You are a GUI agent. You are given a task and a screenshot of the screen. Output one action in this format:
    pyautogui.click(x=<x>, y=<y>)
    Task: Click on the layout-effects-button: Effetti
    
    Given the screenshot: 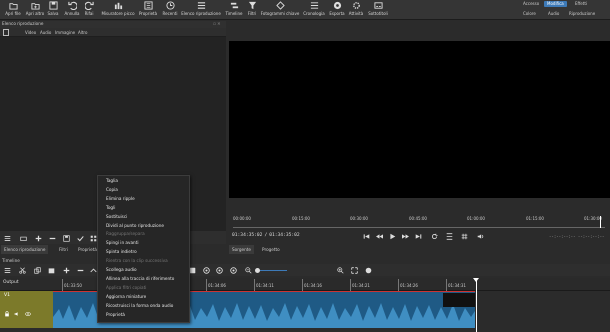 What is the action you would take?
    pyautogui.click(x=581, y=4)
    